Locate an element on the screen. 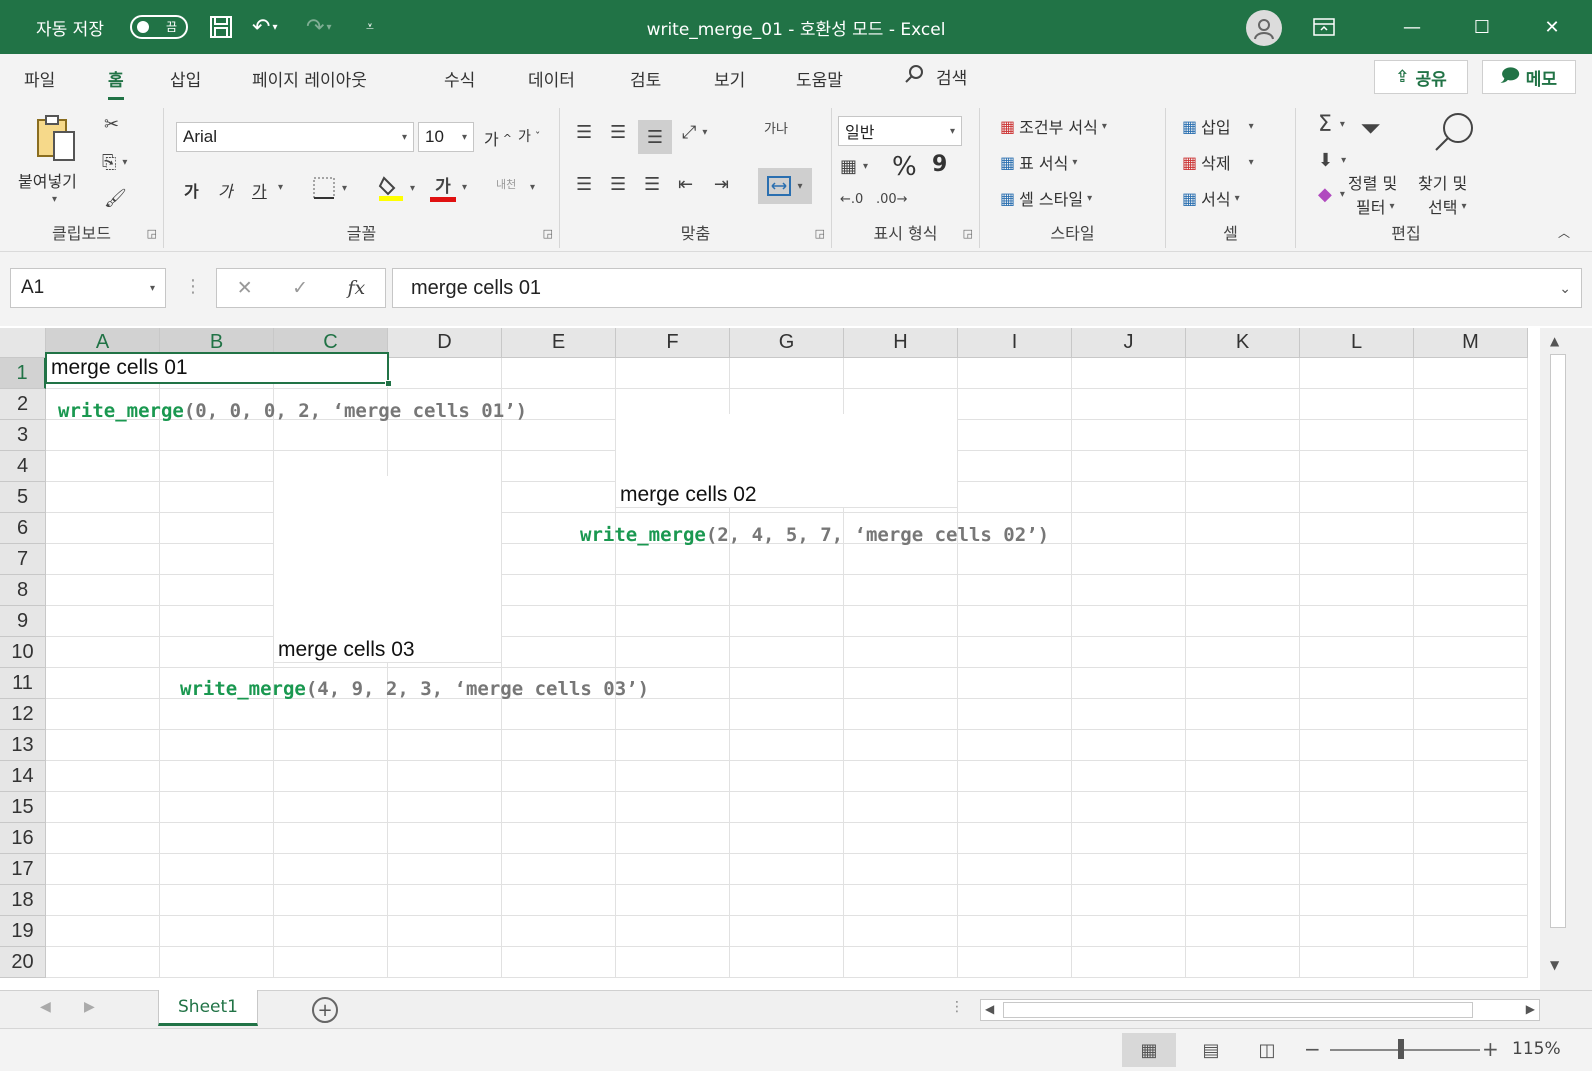  row-header-3: 3 is located at coordinates (23, 435).